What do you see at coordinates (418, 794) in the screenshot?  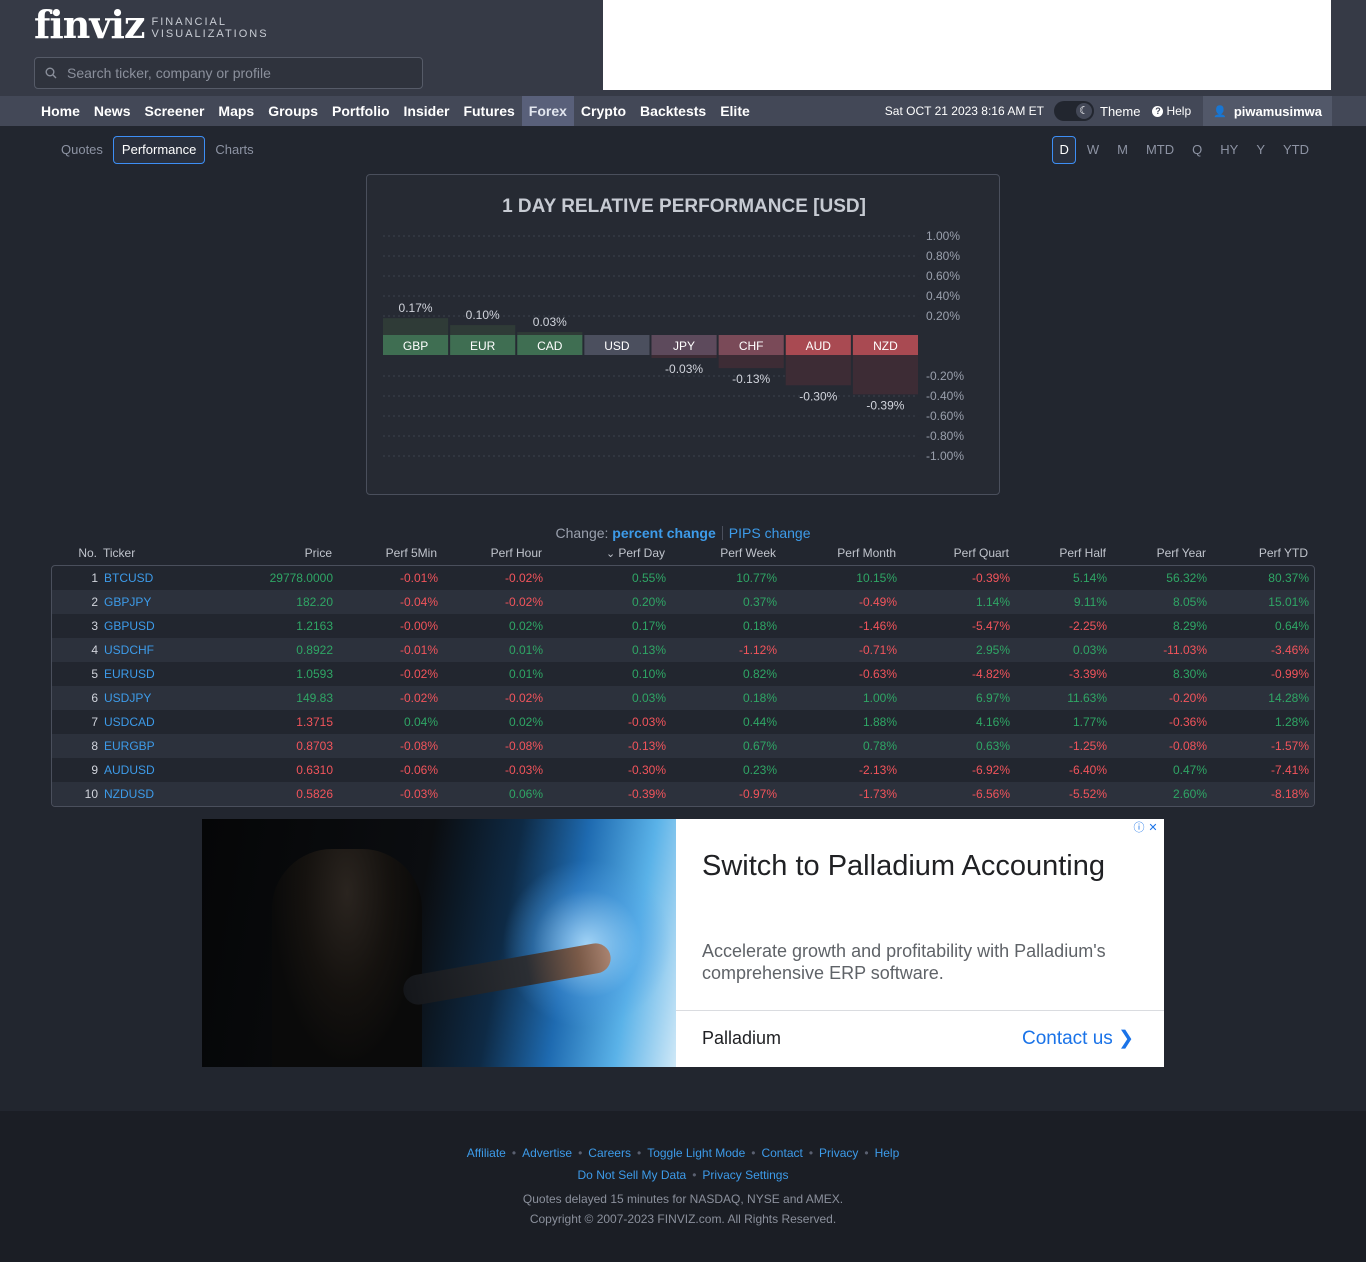 I see `cell-perf-5min: -0.03%` at bounding box center [418, 794].